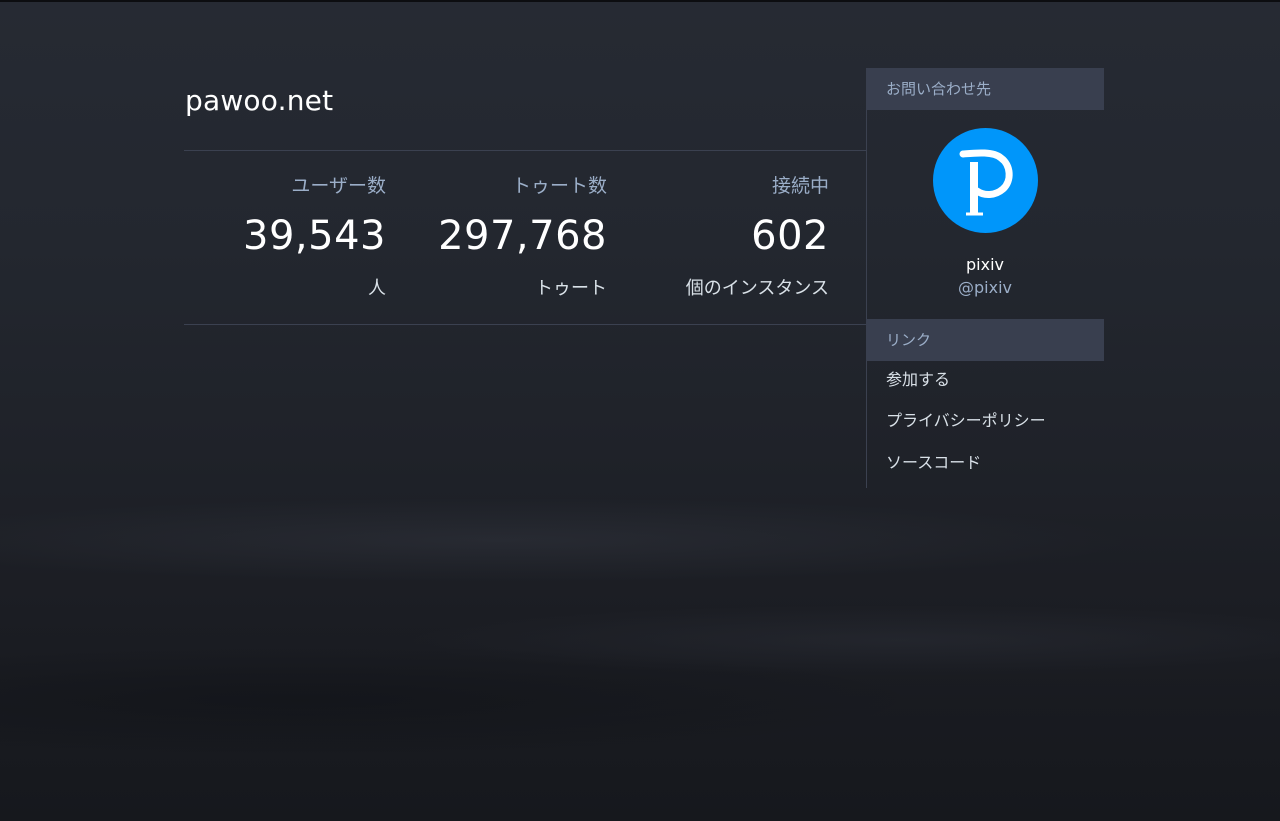 This screenshot has height=821, width=1280. What do you see at coordinates (933, 463) in the screenshot?
I see `source-code-link: ソースコード` at bounding box center [933, 463].